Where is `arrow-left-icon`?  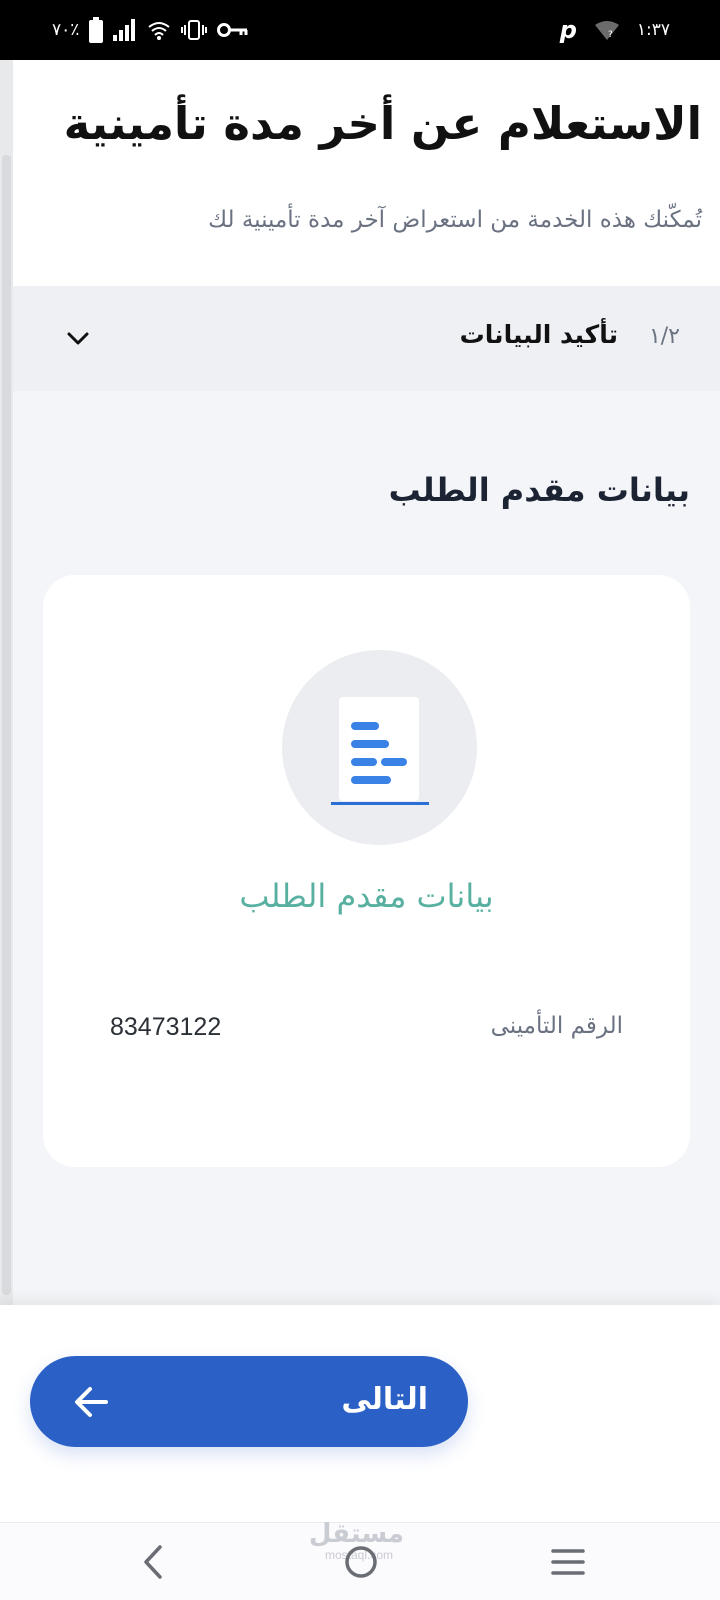
arrow-left-icon is located at coordinates (92, 1402).